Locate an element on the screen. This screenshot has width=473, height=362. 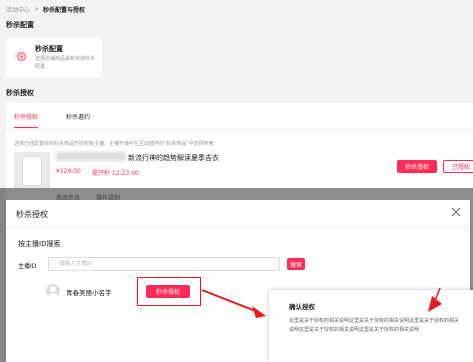
lightning-icon is located at coordinates (21, 56).